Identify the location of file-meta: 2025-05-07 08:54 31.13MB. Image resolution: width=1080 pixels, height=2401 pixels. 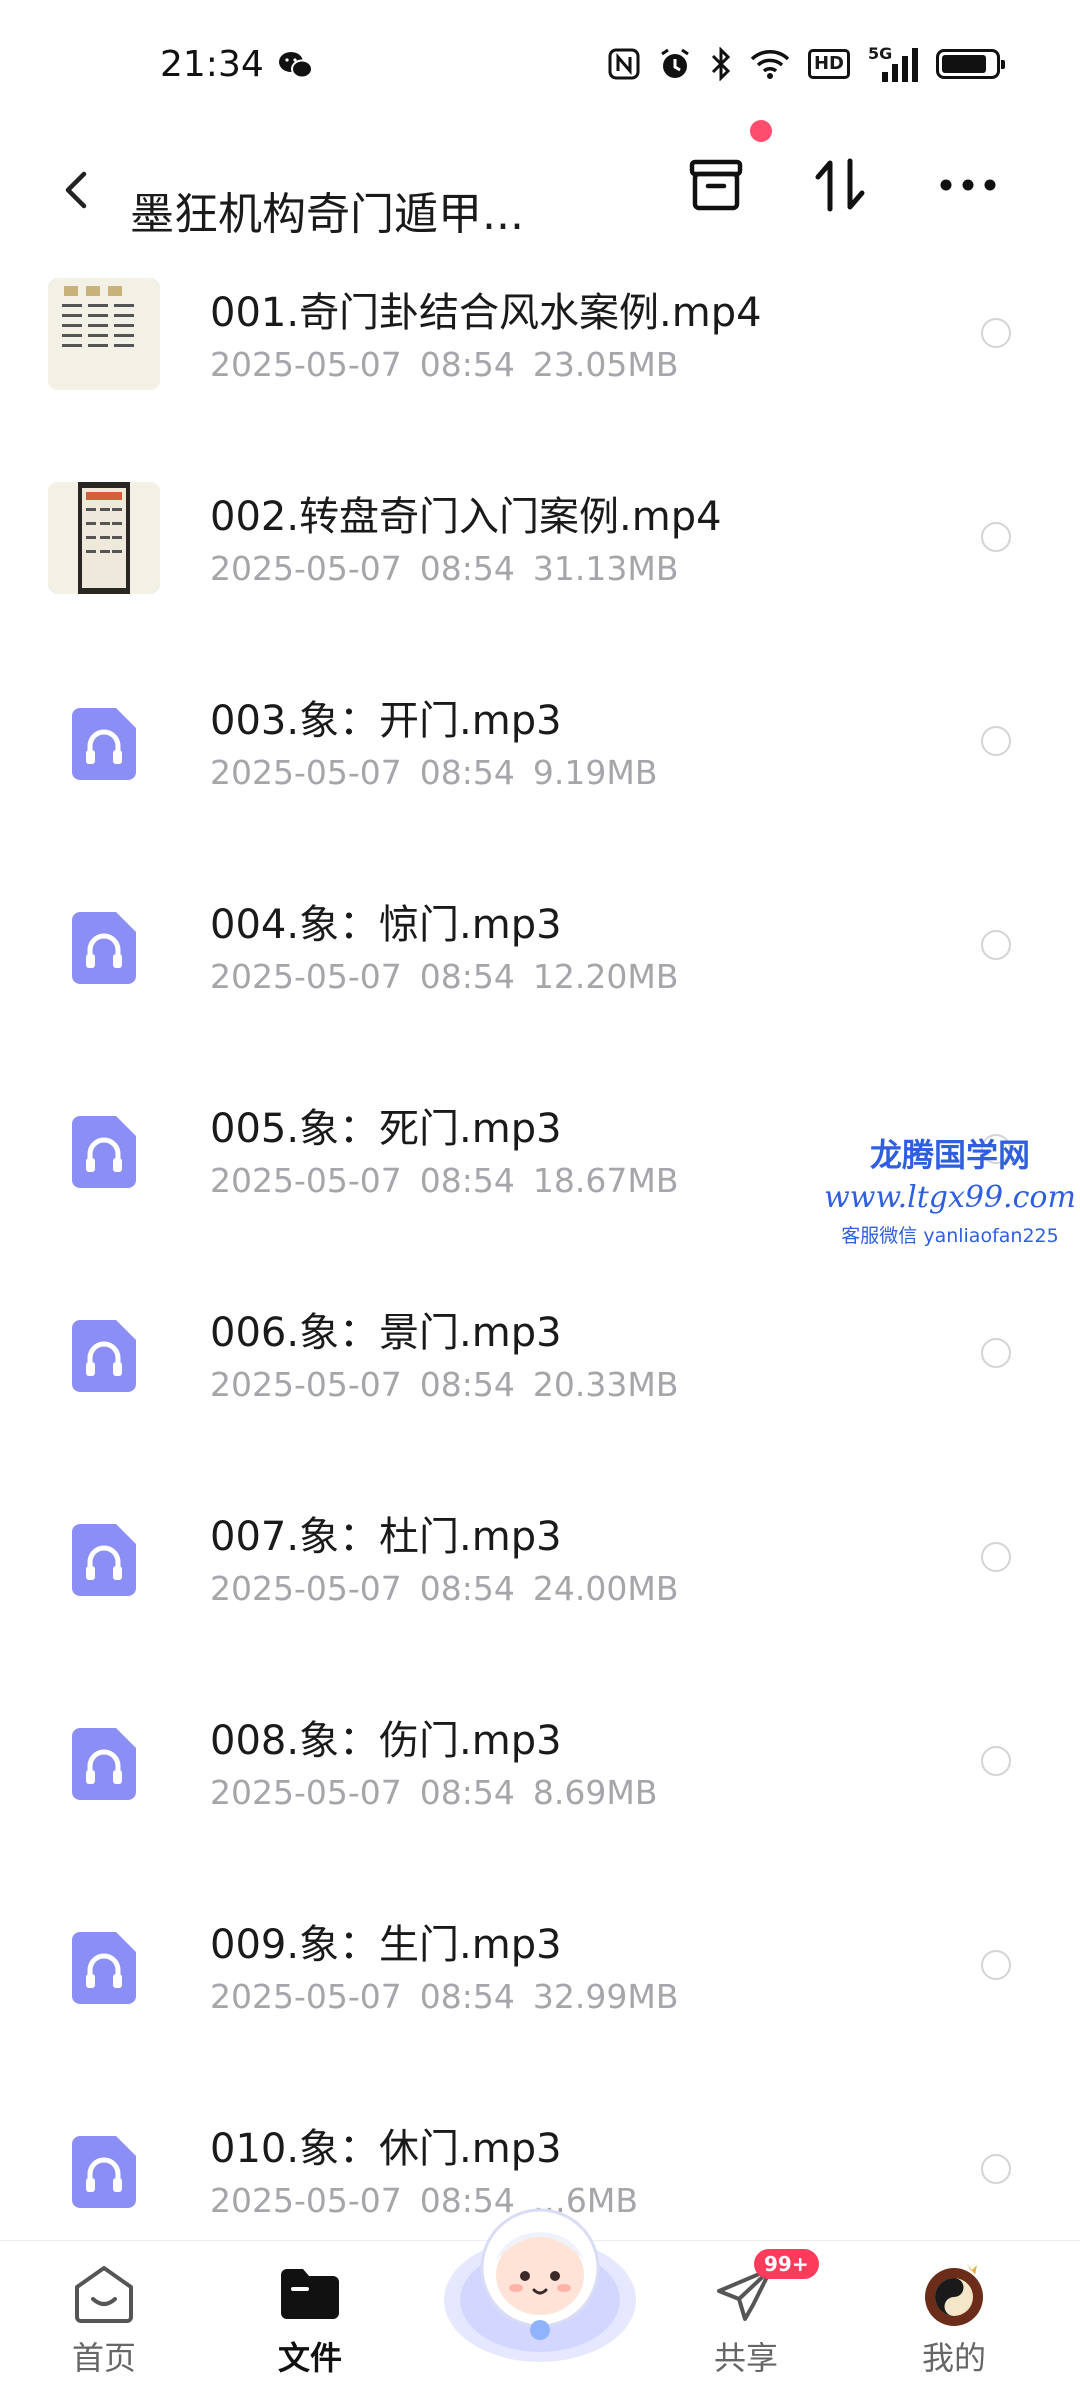
(453, 568).